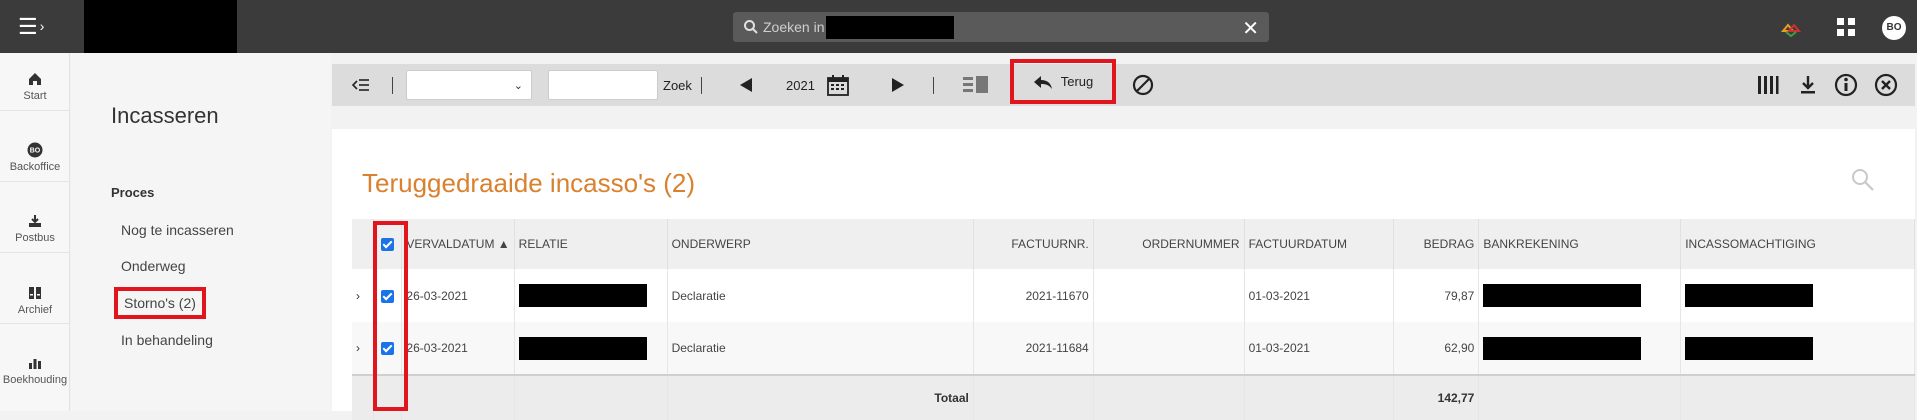 The width and height of the screenshot is (1917, 420). Describe the element at coordinates (1797, 244) in the screenshot. I see `column-header-incassomachtiging: INCASSOMACHTIGING` at that location.